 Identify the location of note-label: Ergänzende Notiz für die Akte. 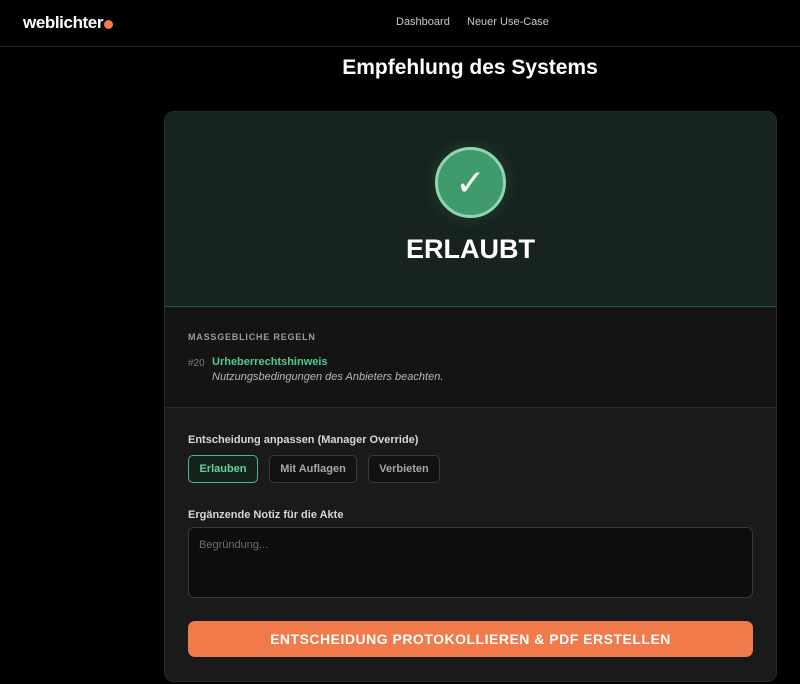
(266, 515).